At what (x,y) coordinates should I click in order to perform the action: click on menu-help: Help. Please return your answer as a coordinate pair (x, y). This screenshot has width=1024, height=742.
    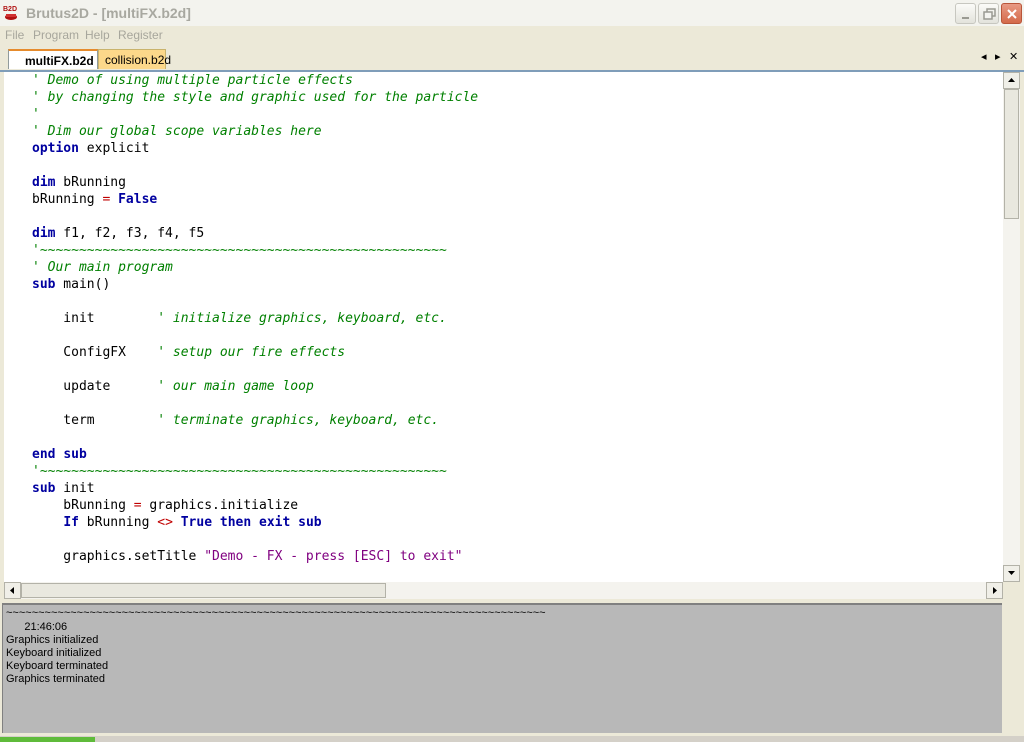
    Looking at the image, I should click on (97, 35).